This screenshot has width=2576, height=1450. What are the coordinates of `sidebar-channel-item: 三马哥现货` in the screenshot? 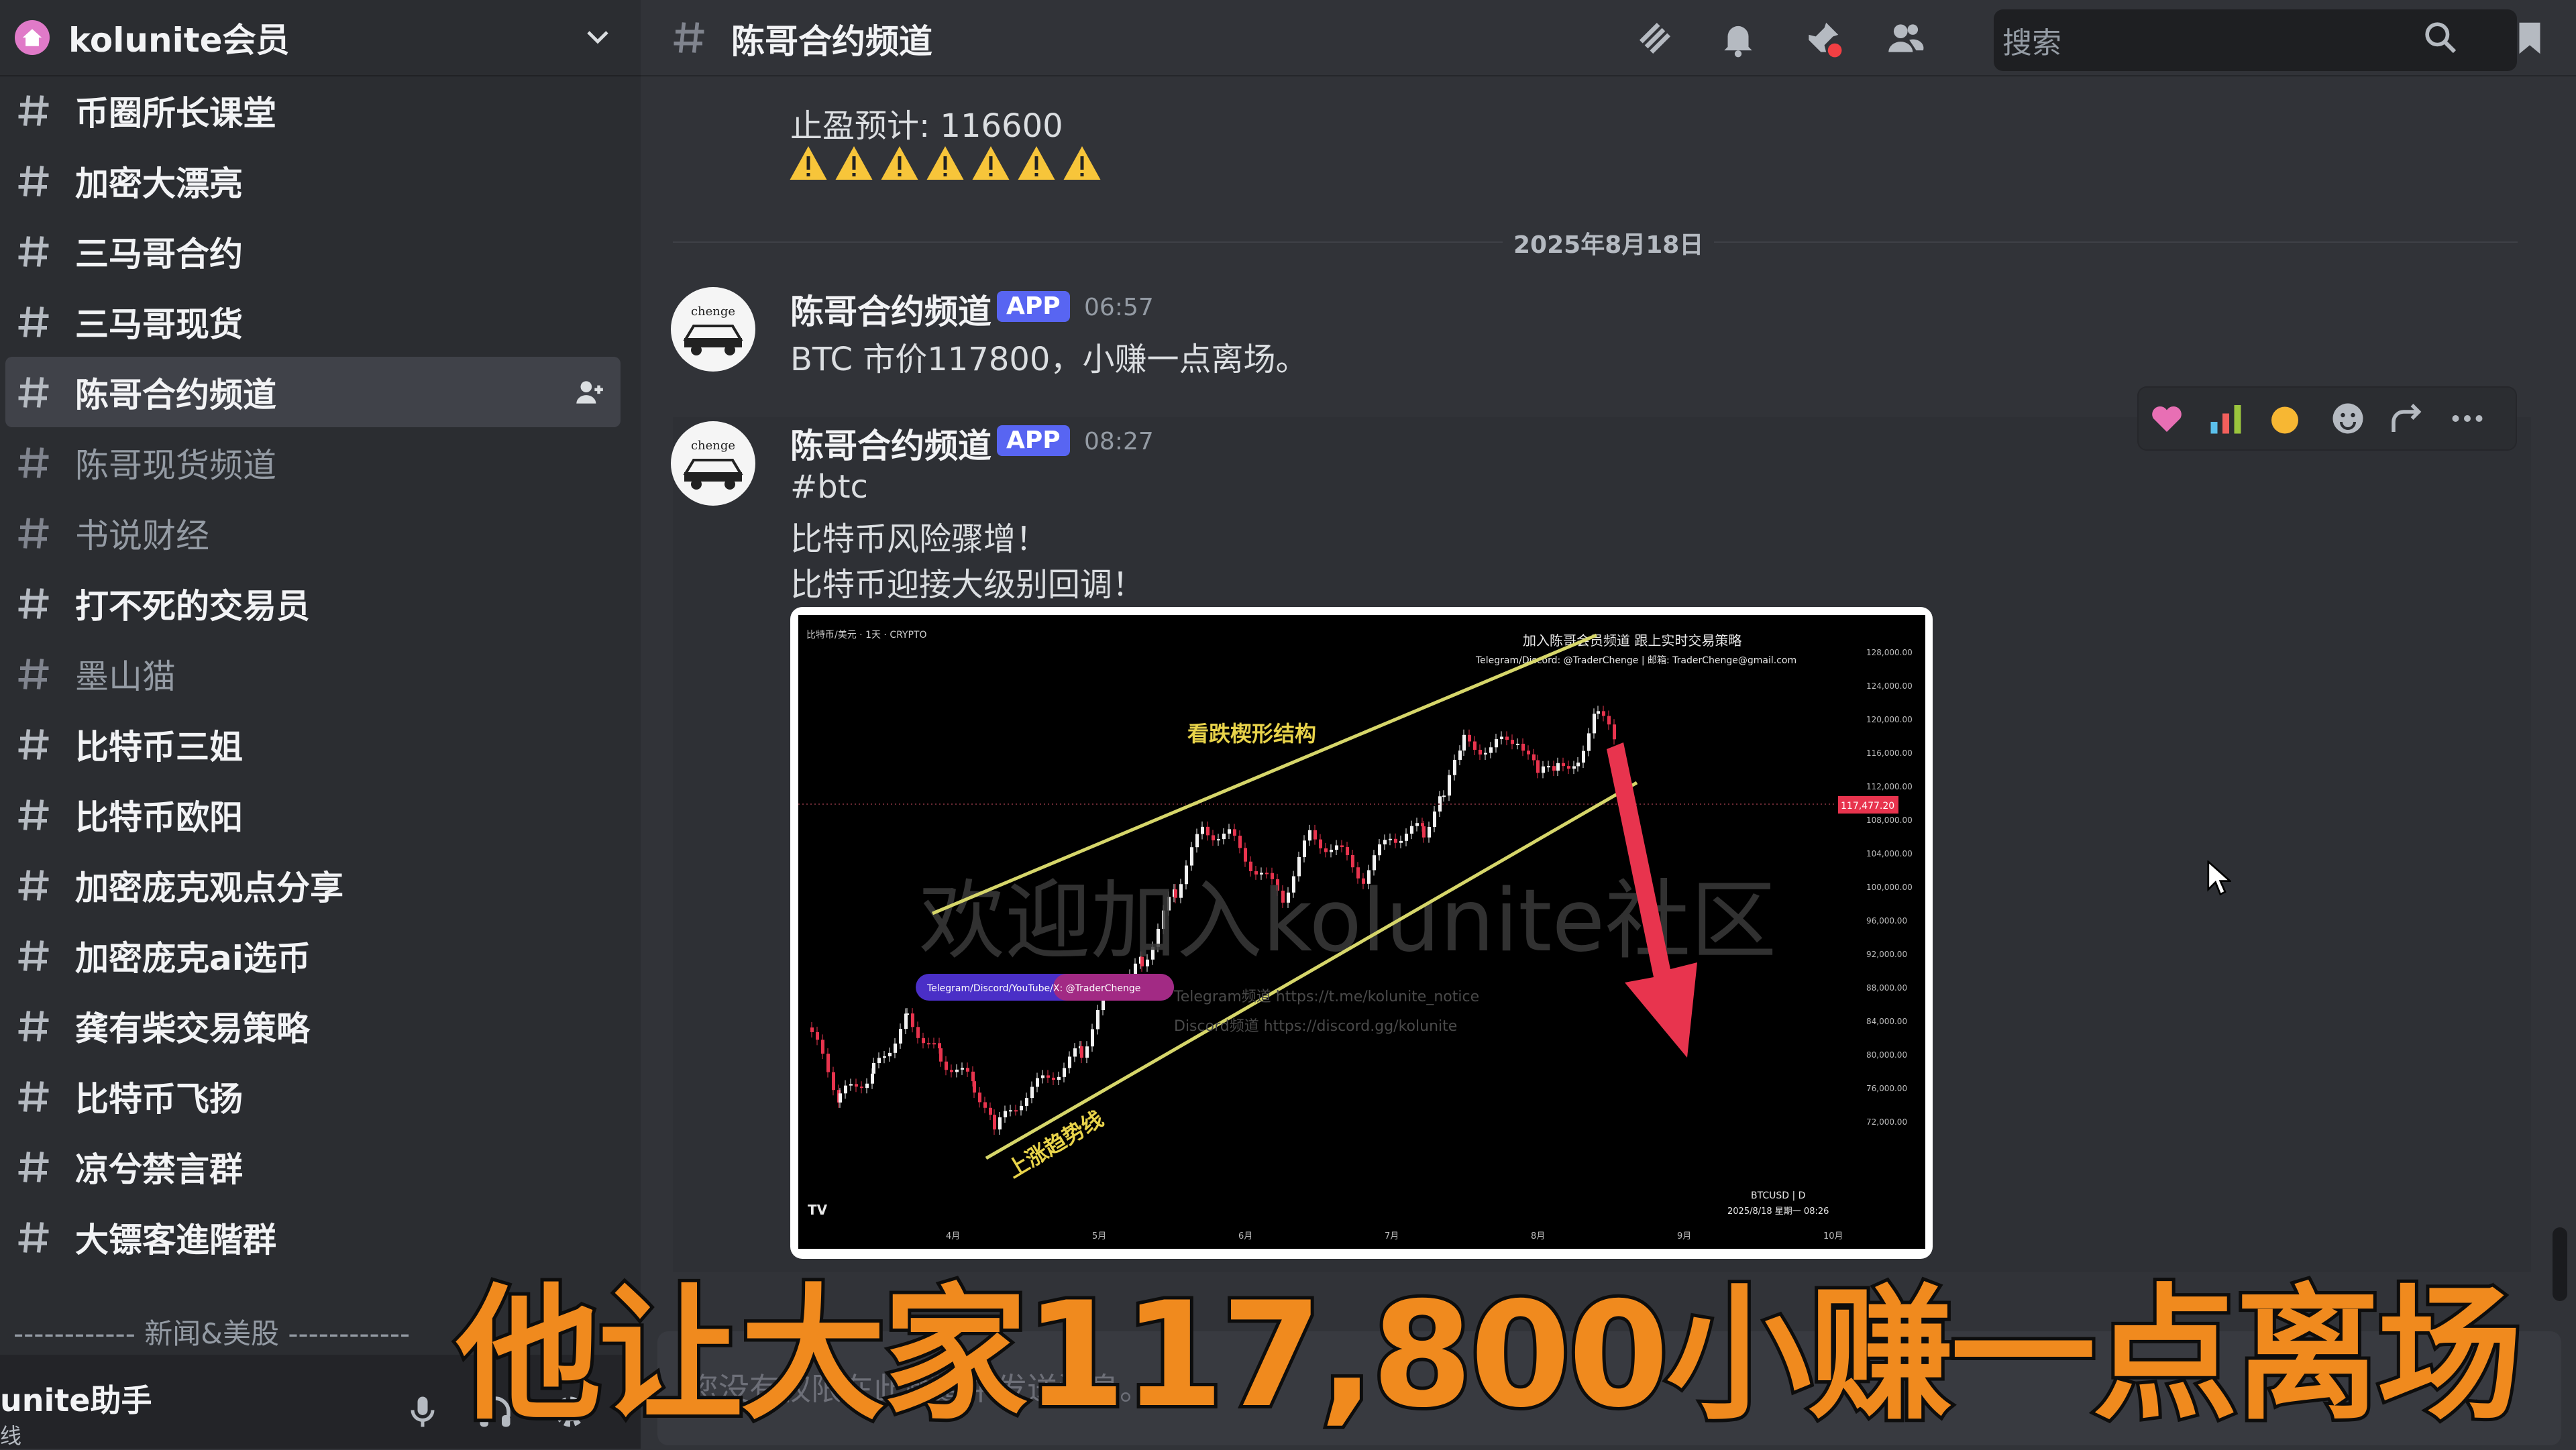 It's located at (313, 321).